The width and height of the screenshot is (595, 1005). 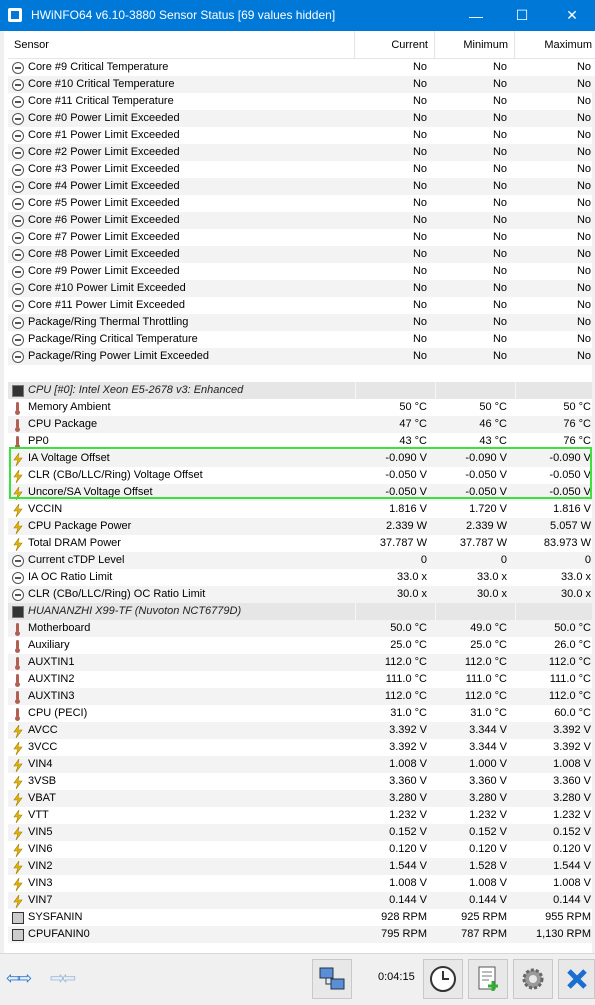 What do you see at coordinates (301, 713) in the screenshot?
I see `sensor-row: CPU (PECI) 31.0 °C 31.0 °C 60.0 °C` at bounding box center [301, 713].